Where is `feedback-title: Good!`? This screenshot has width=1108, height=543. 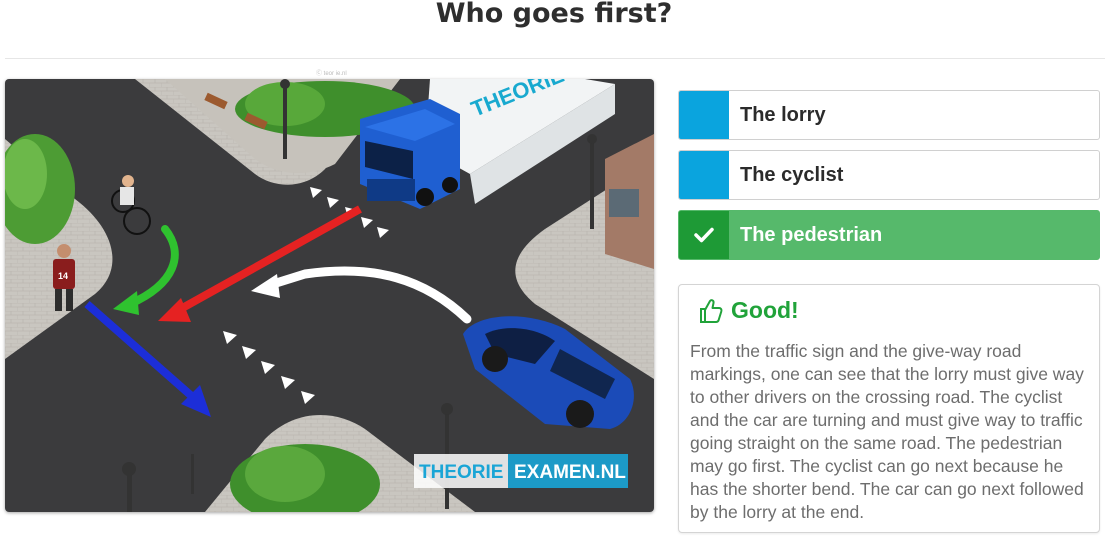
feedback-title: Good! is located at coordinates (765, 310).